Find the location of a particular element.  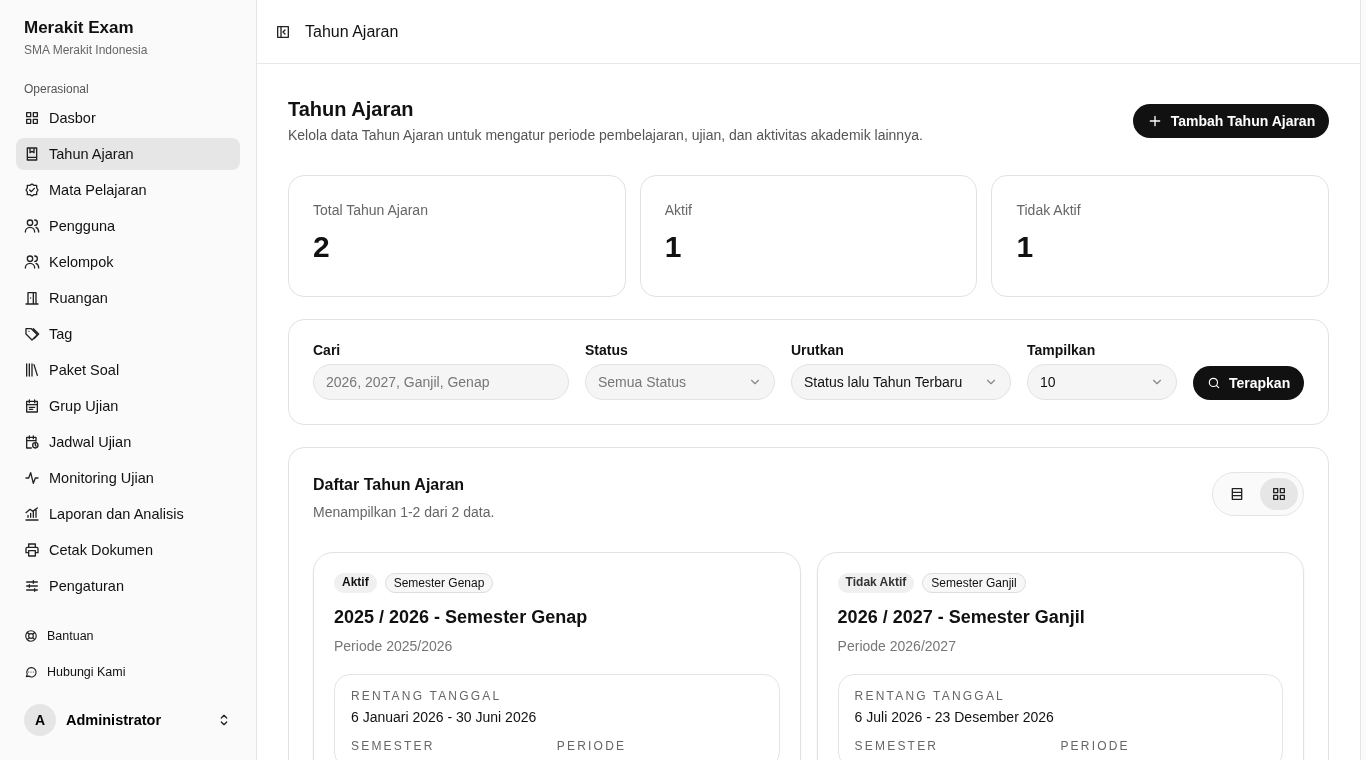

field-label: Status is located at coordinates (607, 350).